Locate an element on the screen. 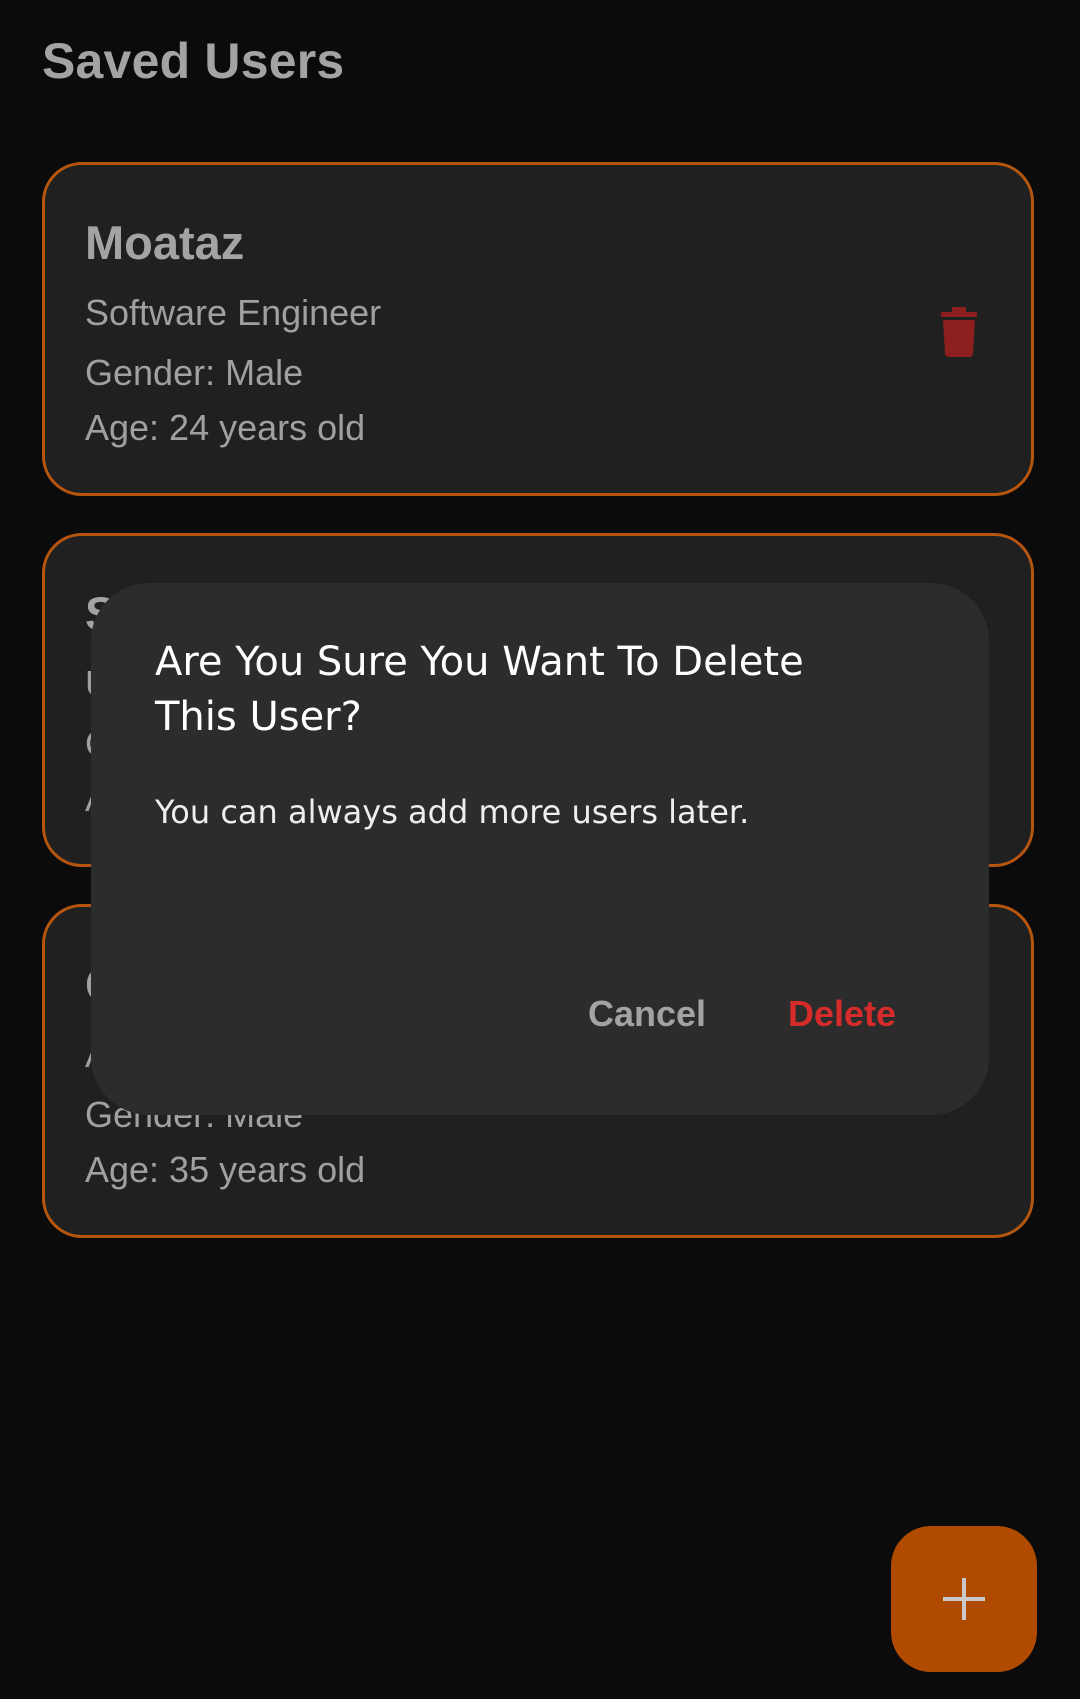 The image size is (1080, 1699). confirm-delete-button: Delete is located at coordinates (842, 1014).